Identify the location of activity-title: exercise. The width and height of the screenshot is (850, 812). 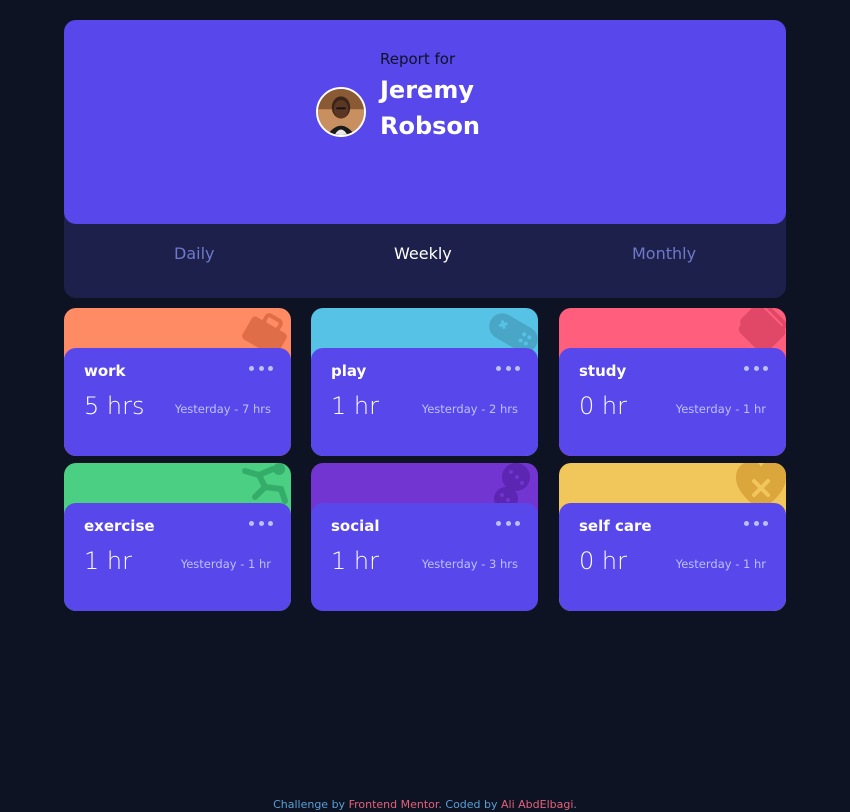
(119, 526).